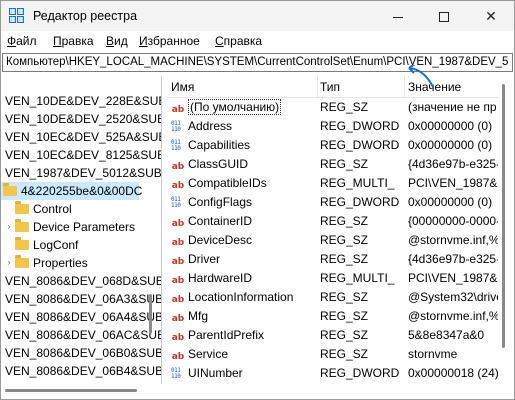 The width and height of the screenshot is (515, 400). I want to click on value-name: DeviceDesc, so click(220, 240).